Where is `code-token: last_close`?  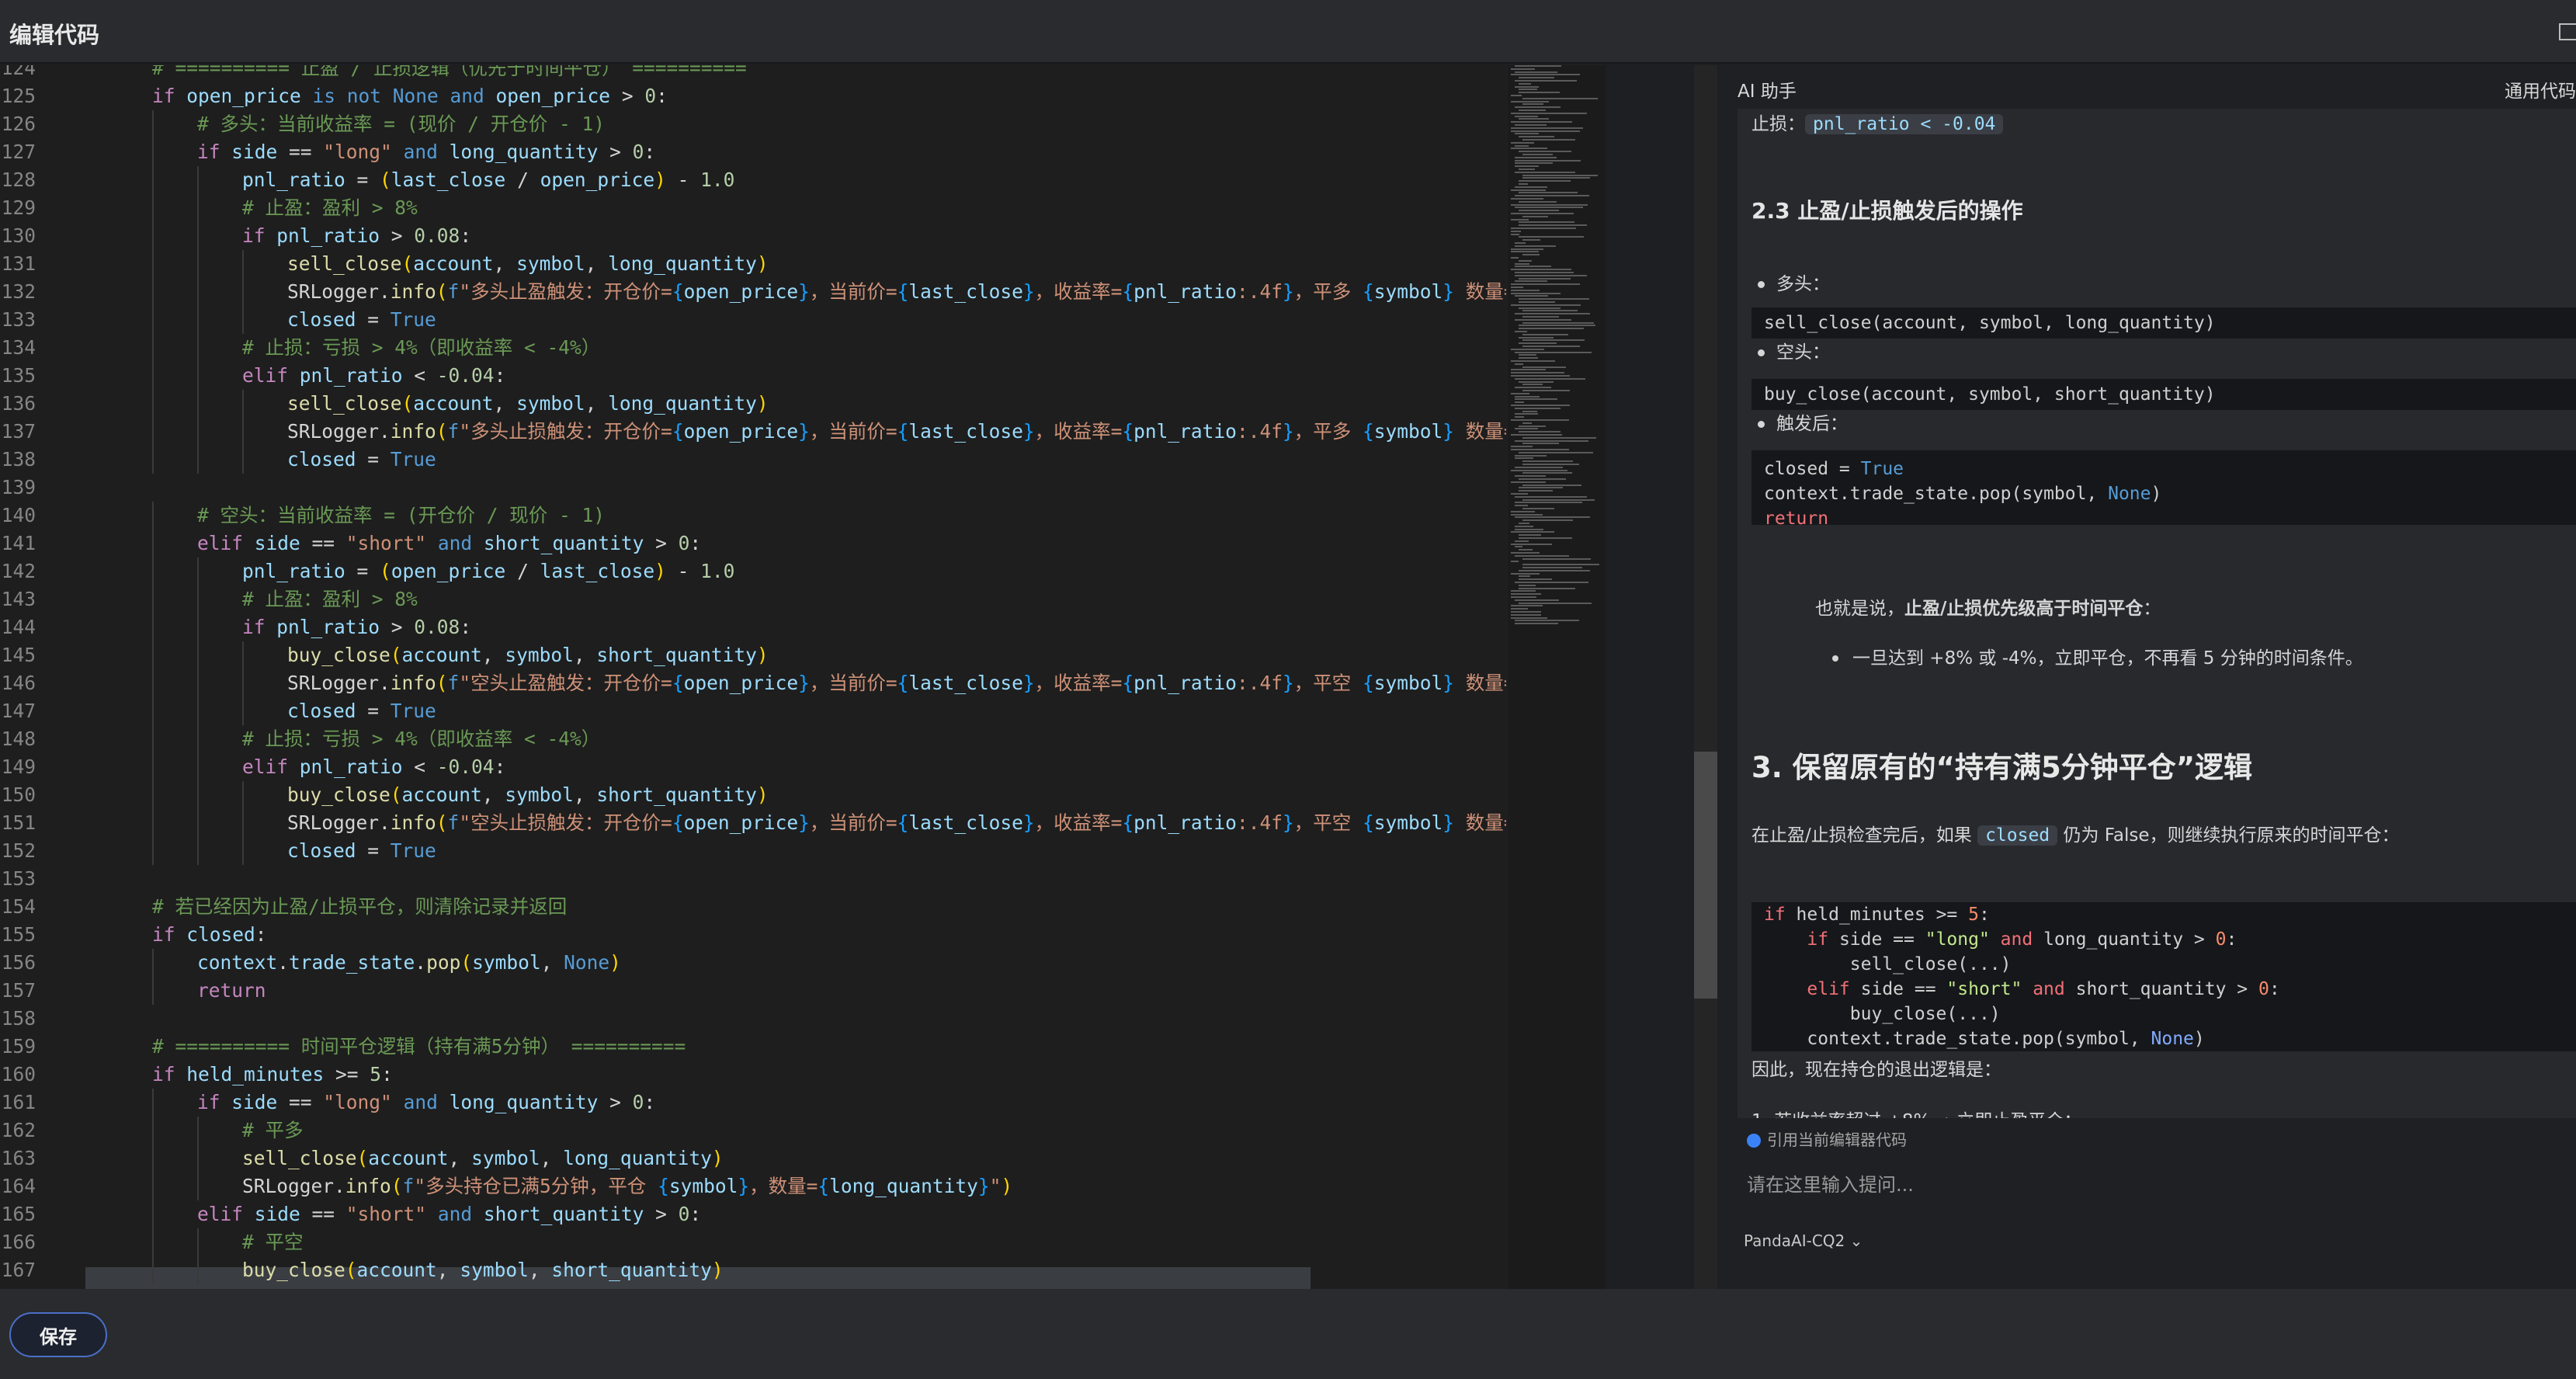 code-token: last_close is located at coordinates (966, 822).